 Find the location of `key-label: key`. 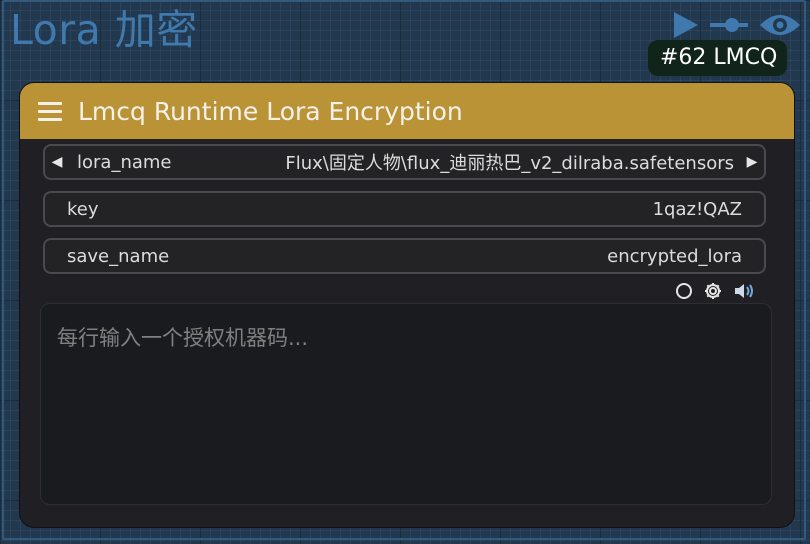

key-label: key is located at coordinates (83, 209).